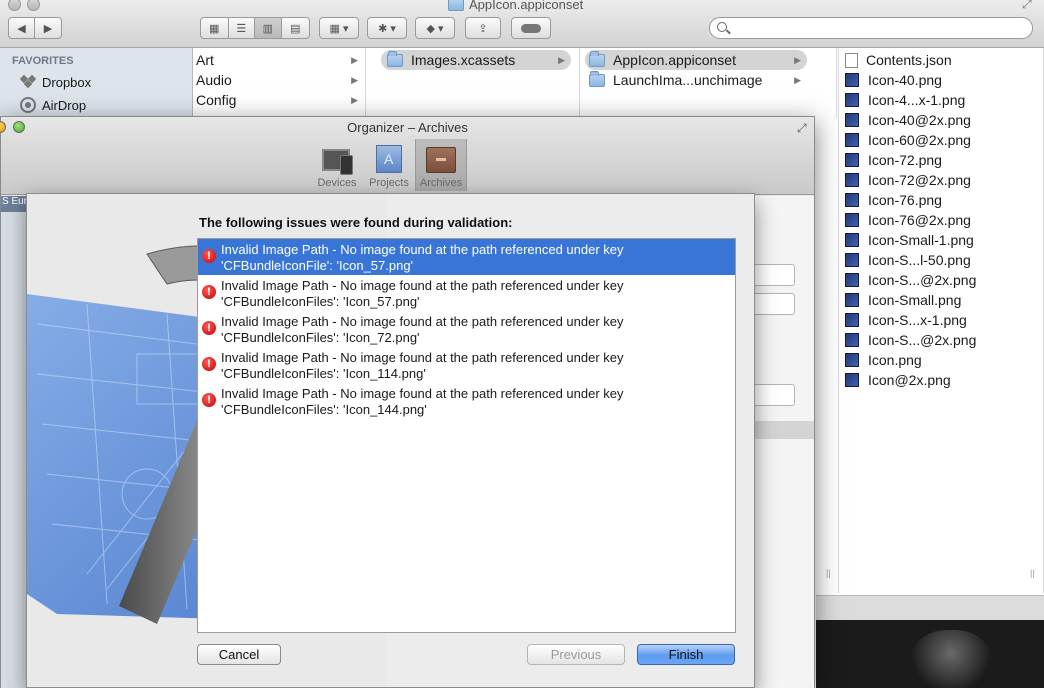  Describe the element at coordinates (895, 360) in the screenshot. I see `file-item-label: Icon.png` at that location.